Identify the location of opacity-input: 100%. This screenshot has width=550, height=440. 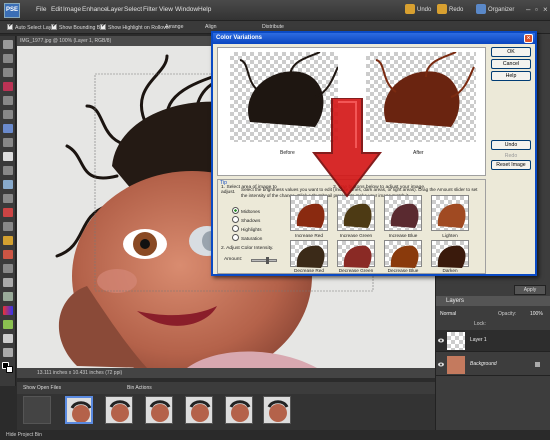
(536, 314).